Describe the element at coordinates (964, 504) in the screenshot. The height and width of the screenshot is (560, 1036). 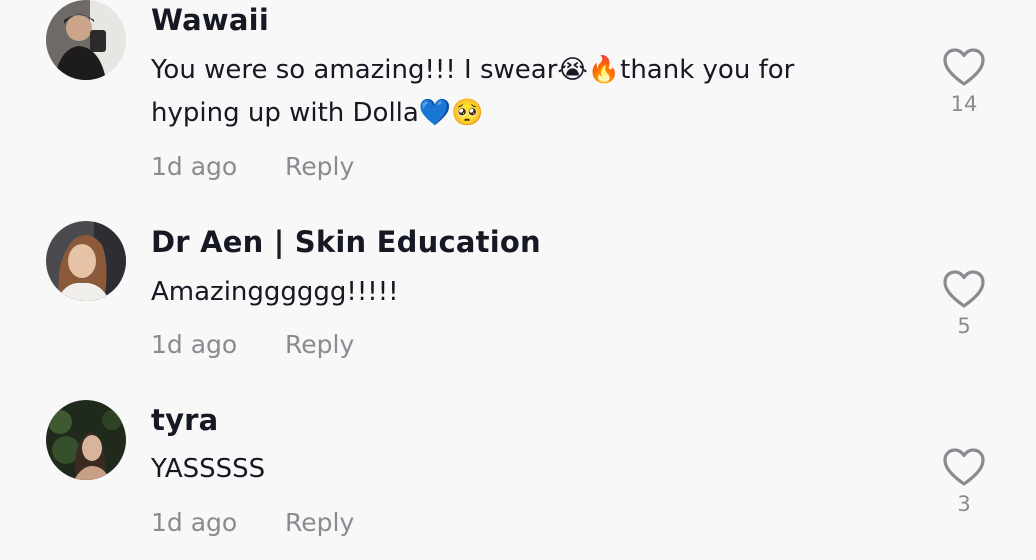
I see `like-count: 3` at that location.